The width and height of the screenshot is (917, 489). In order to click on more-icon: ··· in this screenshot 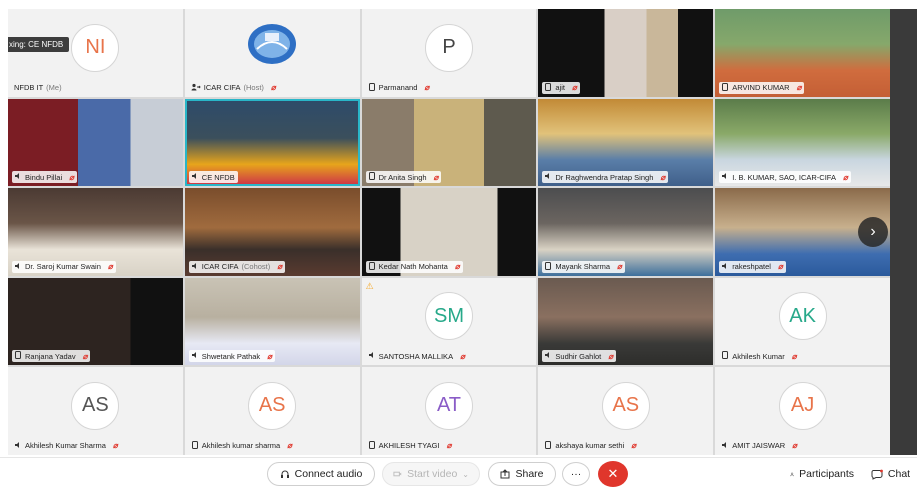, I will do `click(576, 474)`.